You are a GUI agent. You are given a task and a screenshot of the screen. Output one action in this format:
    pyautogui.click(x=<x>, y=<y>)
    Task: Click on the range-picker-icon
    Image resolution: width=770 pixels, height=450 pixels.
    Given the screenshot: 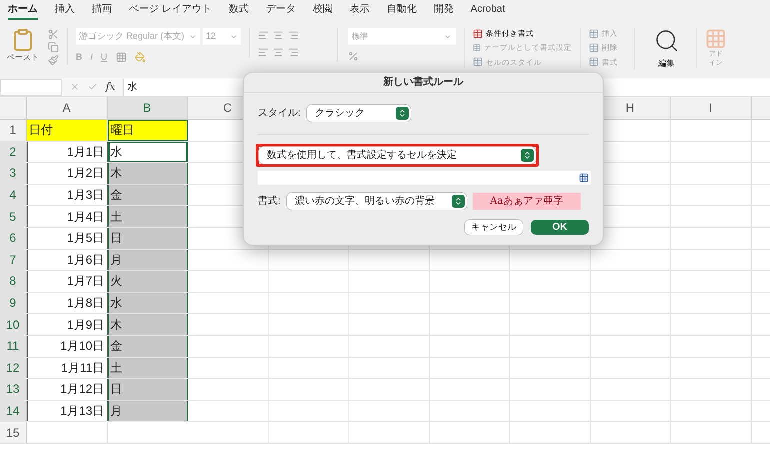 What is the action you would take?
    pyautogui.click(x=584, y=178)
    